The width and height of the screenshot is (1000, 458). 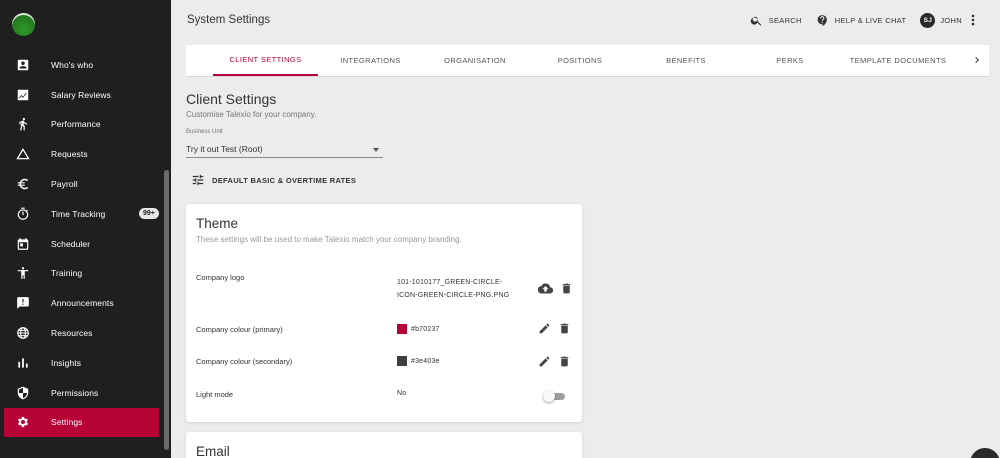 I want to click on default-rates-button: DEFAULT BASIC & OVERTIME RATES, so click(x=273, y=180).